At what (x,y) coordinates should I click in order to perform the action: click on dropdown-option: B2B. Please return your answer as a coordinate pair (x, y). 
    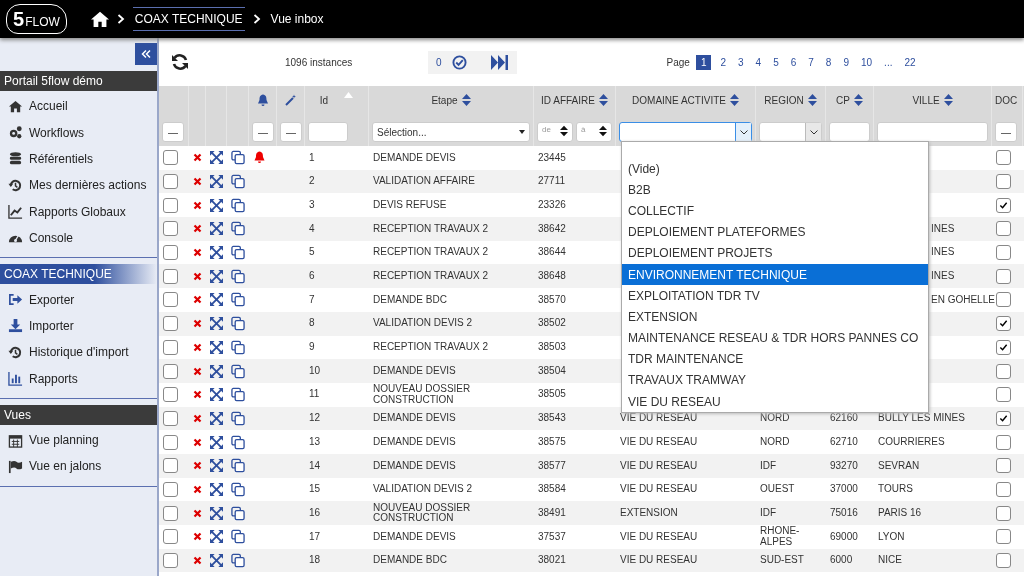
    Looking at the image, I should click on (775, 190).